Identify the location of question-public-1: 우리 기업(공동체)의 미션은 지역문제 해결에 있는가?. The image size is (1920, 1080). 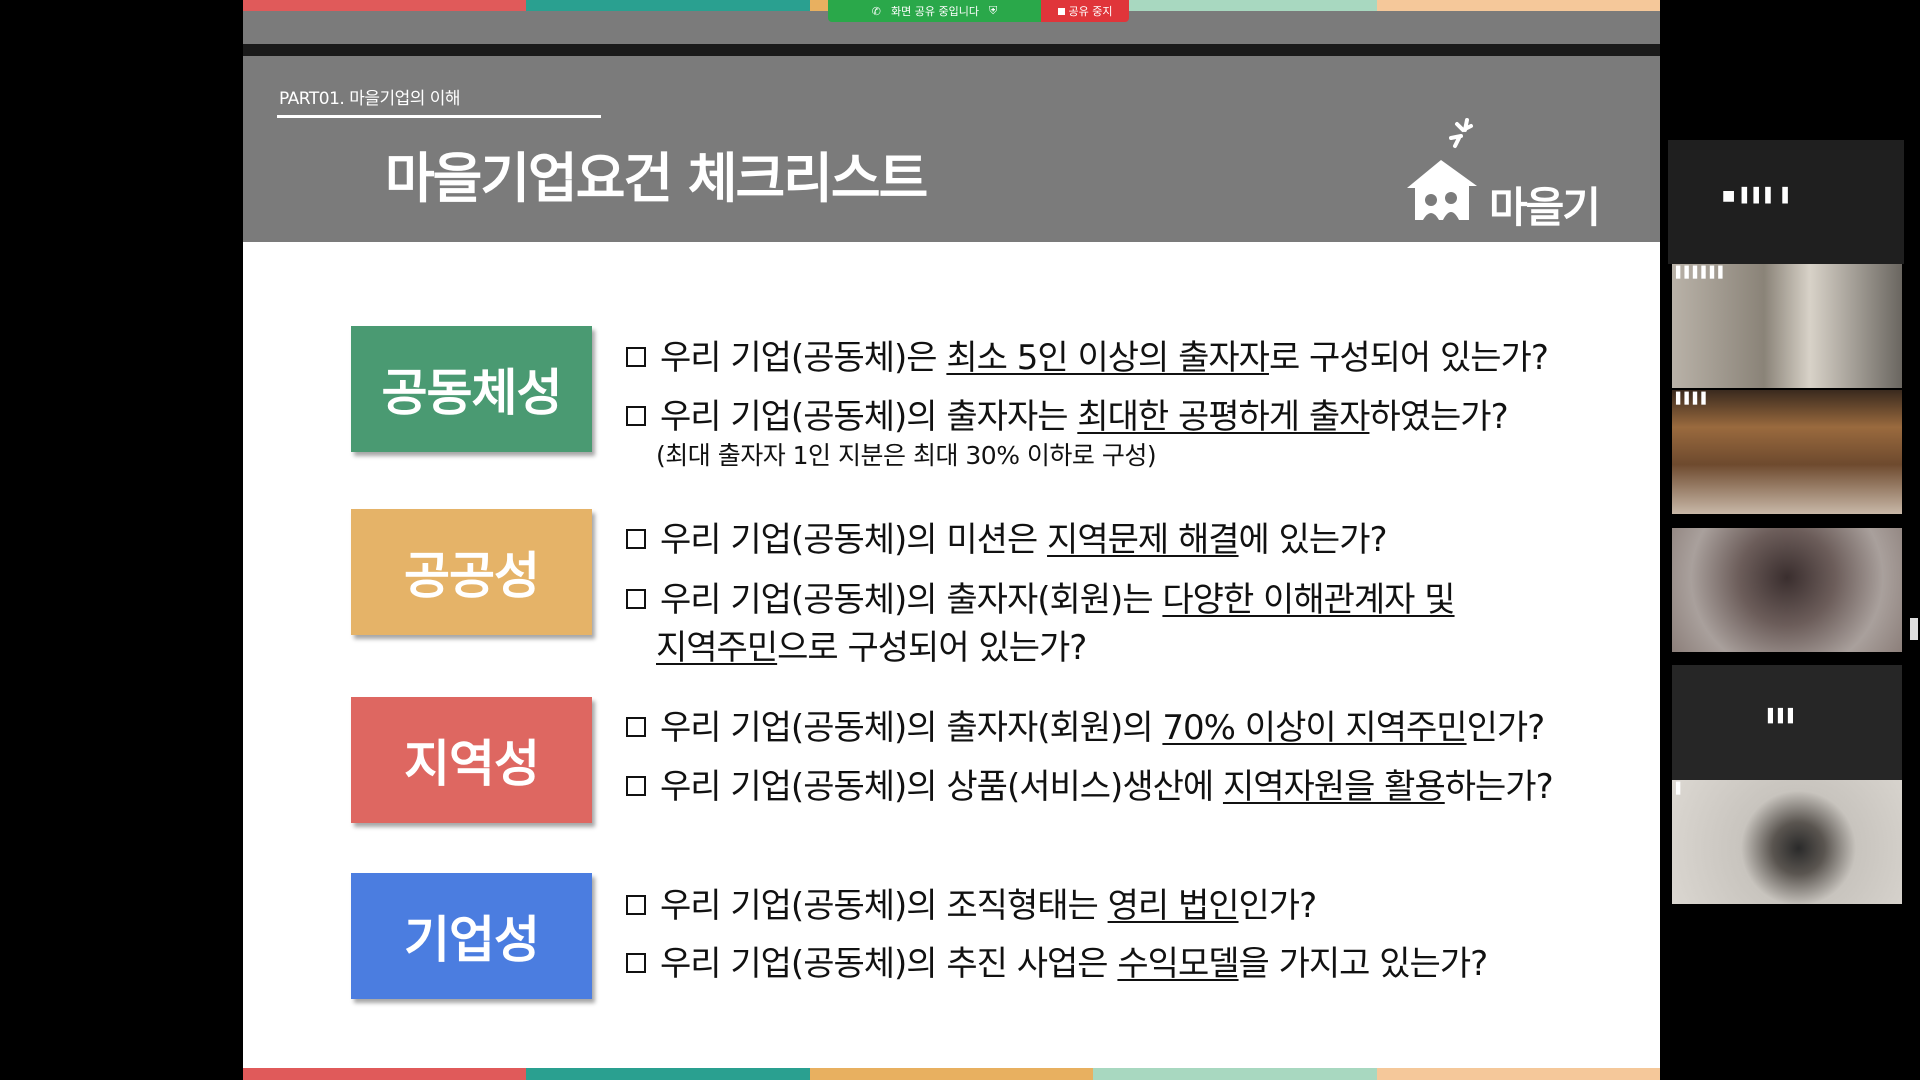
(1007, 536).